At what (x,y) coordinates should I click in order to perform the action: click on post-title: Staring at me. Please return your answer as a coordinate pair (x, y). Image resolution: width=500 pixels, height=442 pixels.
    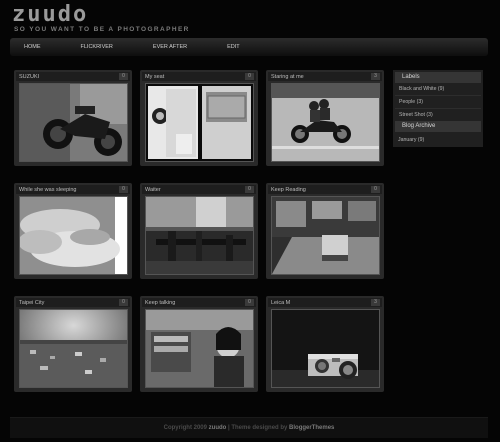
    Looking at the image, I should click on (287, 77).